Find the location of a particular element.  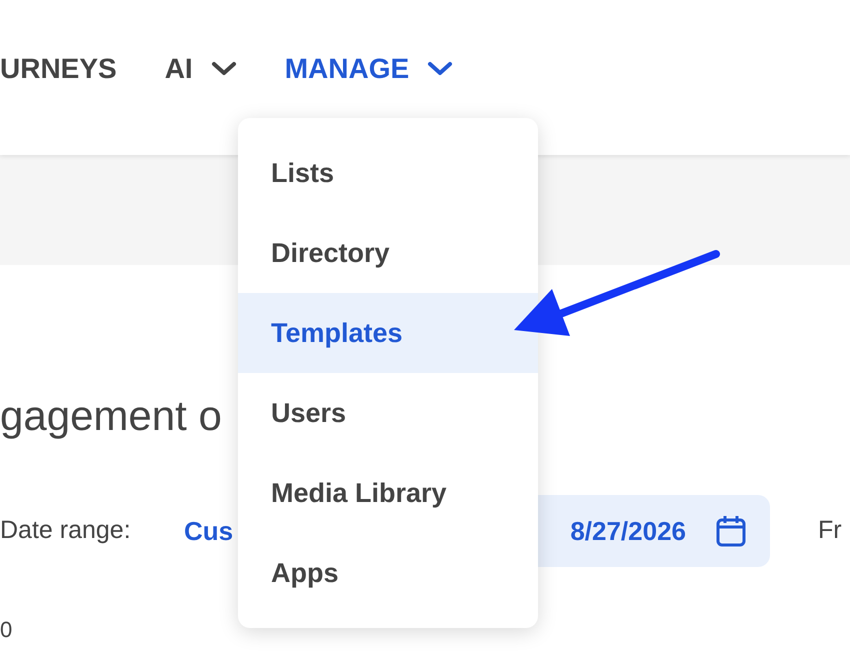

menu-item: Users is located at coordinates (388, 413).